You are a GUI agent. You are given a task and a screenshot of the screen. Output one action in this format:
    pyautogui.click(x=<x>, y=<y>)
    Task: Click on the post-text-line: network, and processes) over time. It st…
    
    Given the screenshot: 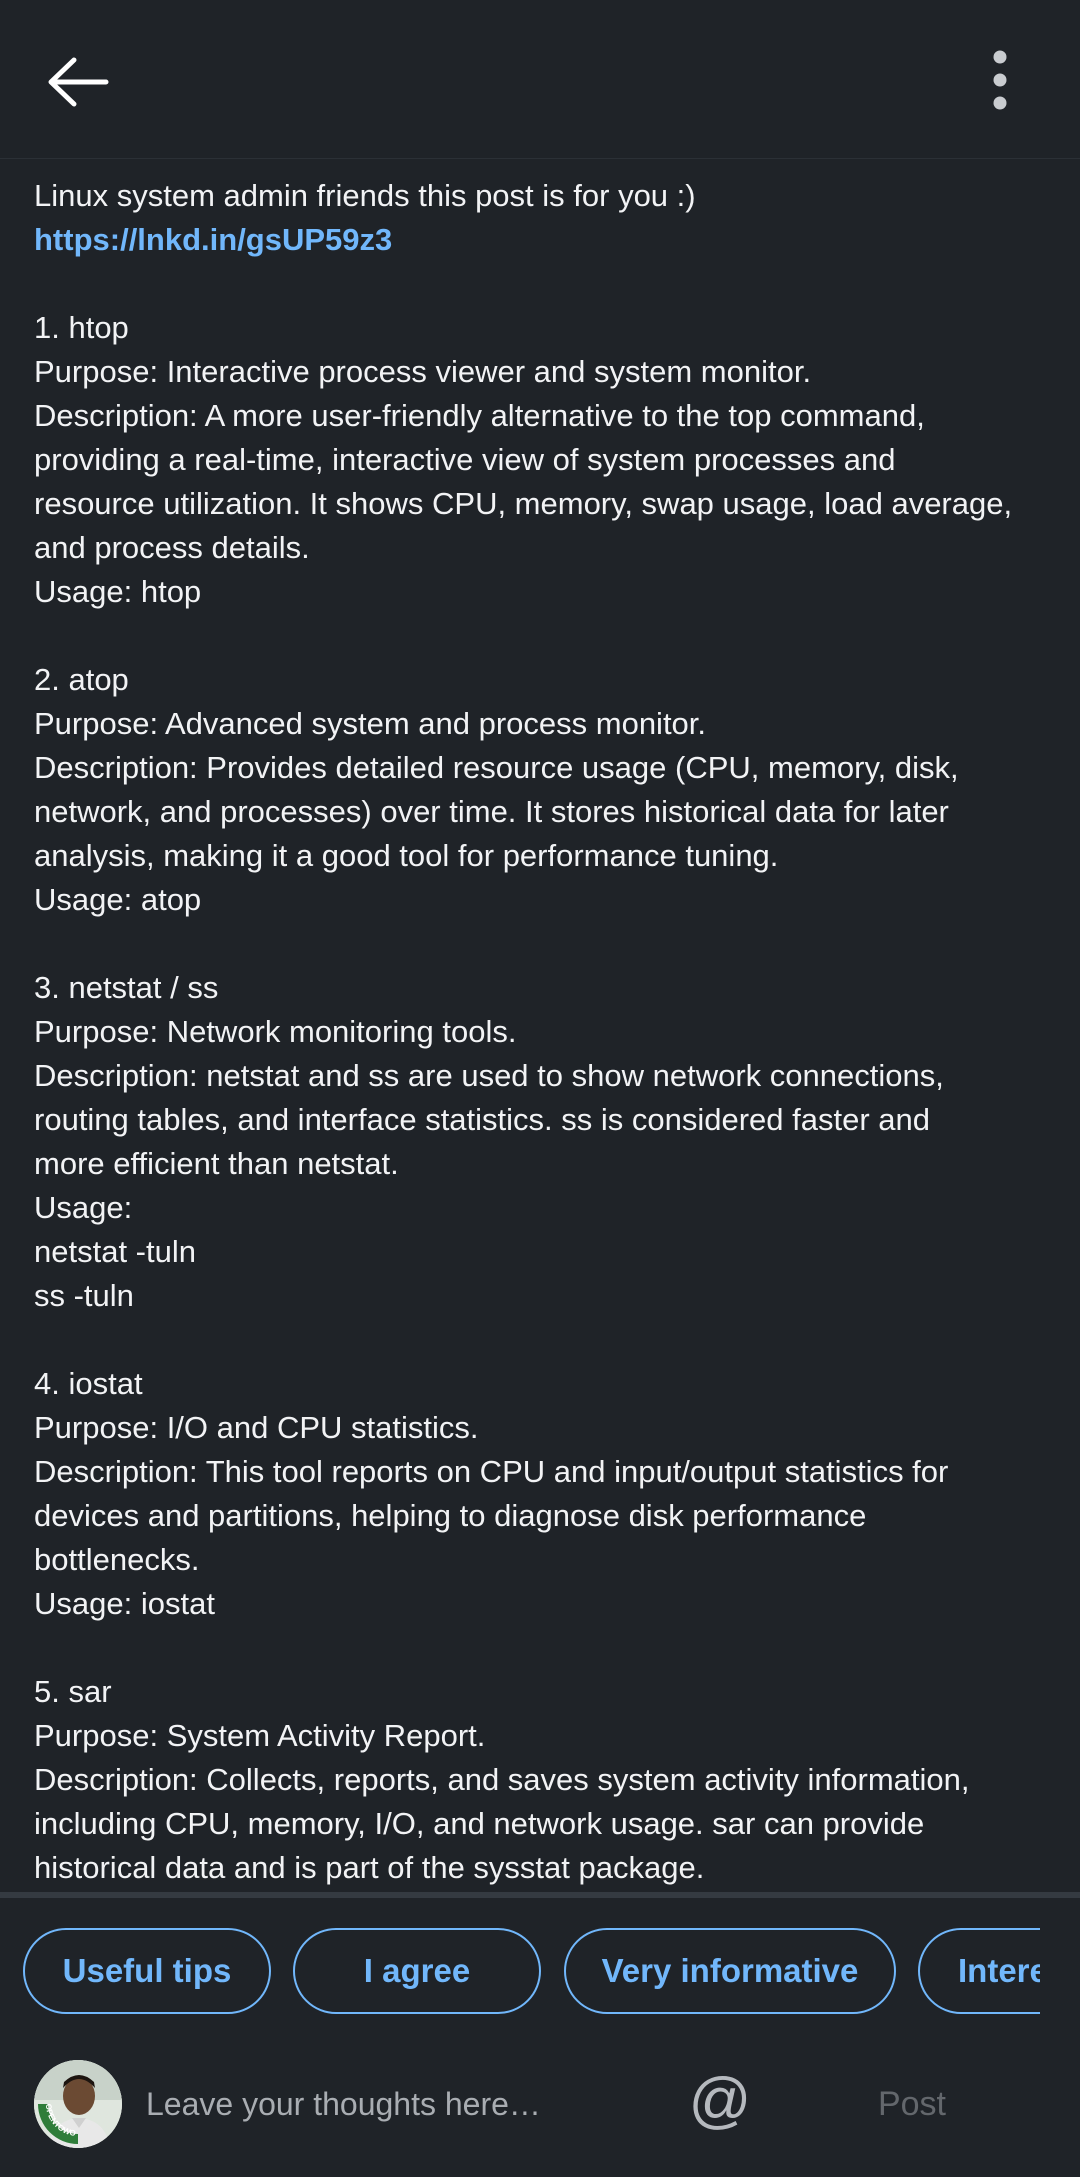 What is the action you would take?
    pyautogui.click(x=491, y=811)
    